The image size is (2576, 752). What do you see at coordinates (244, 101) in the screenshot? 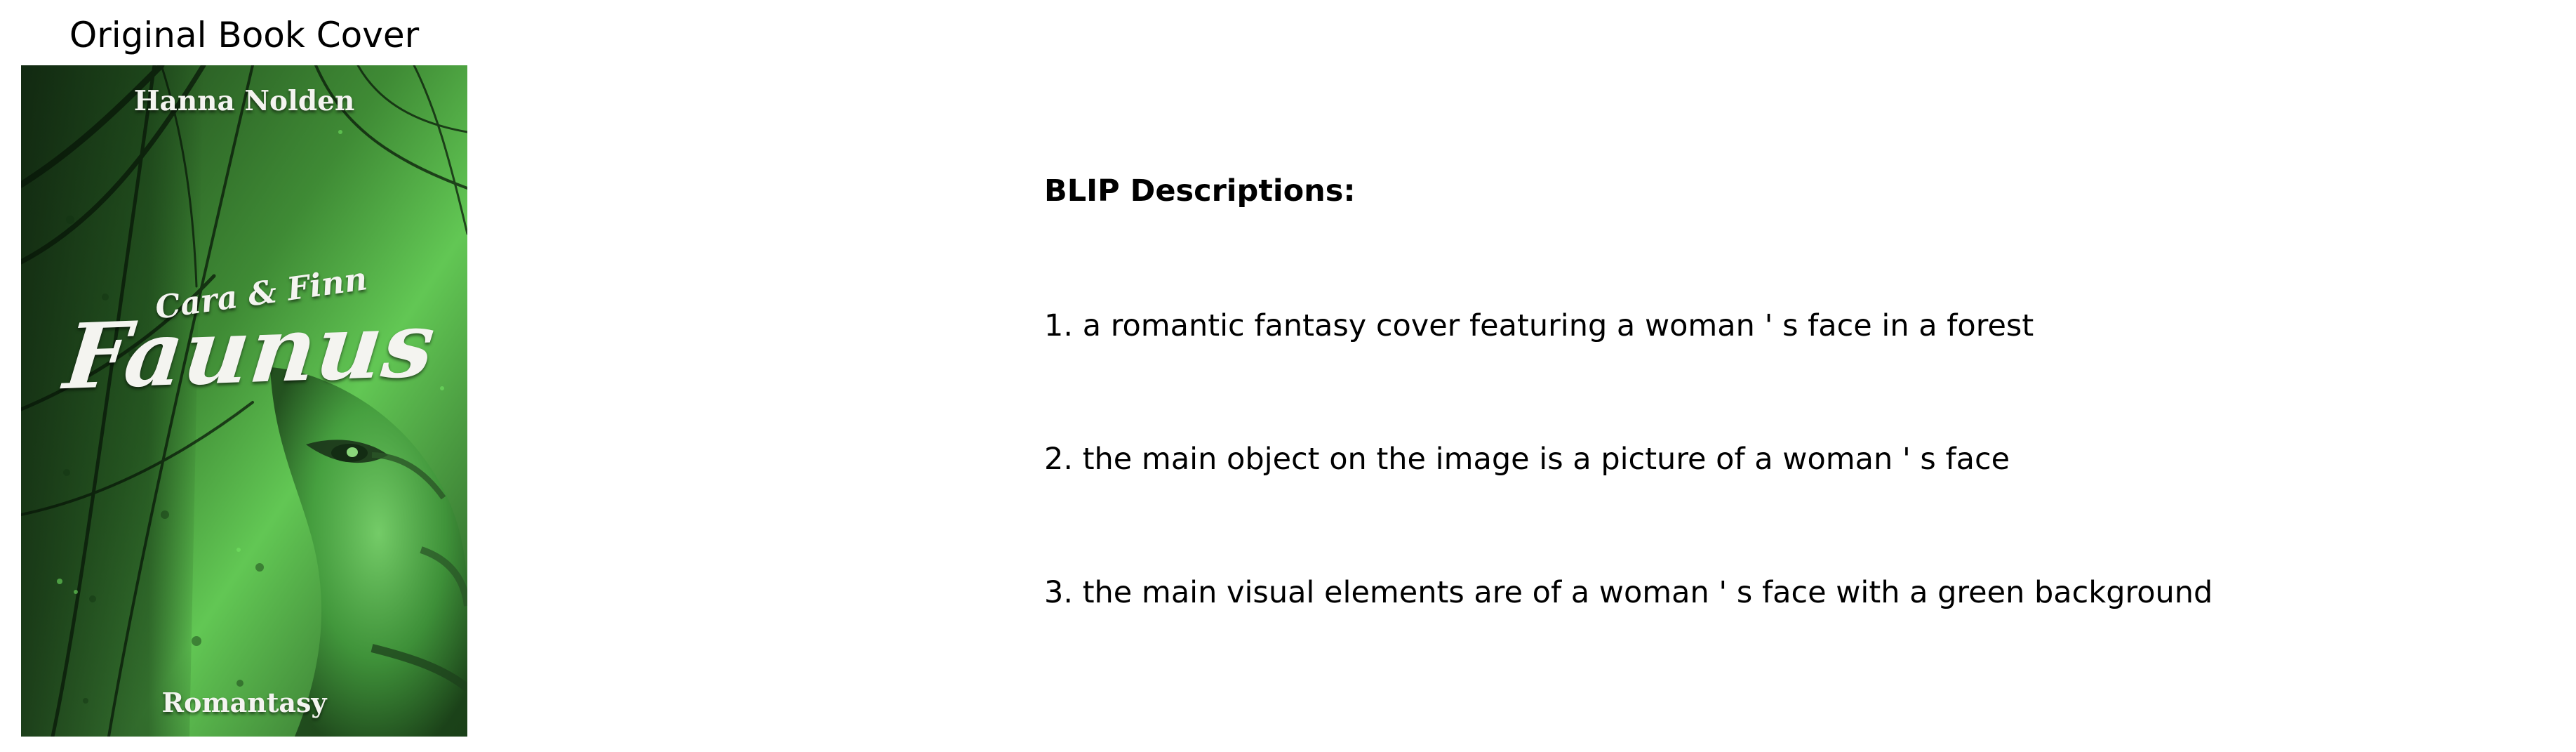
I see `cover-author: Hanna Nolden` at bounding box center [244, 101].